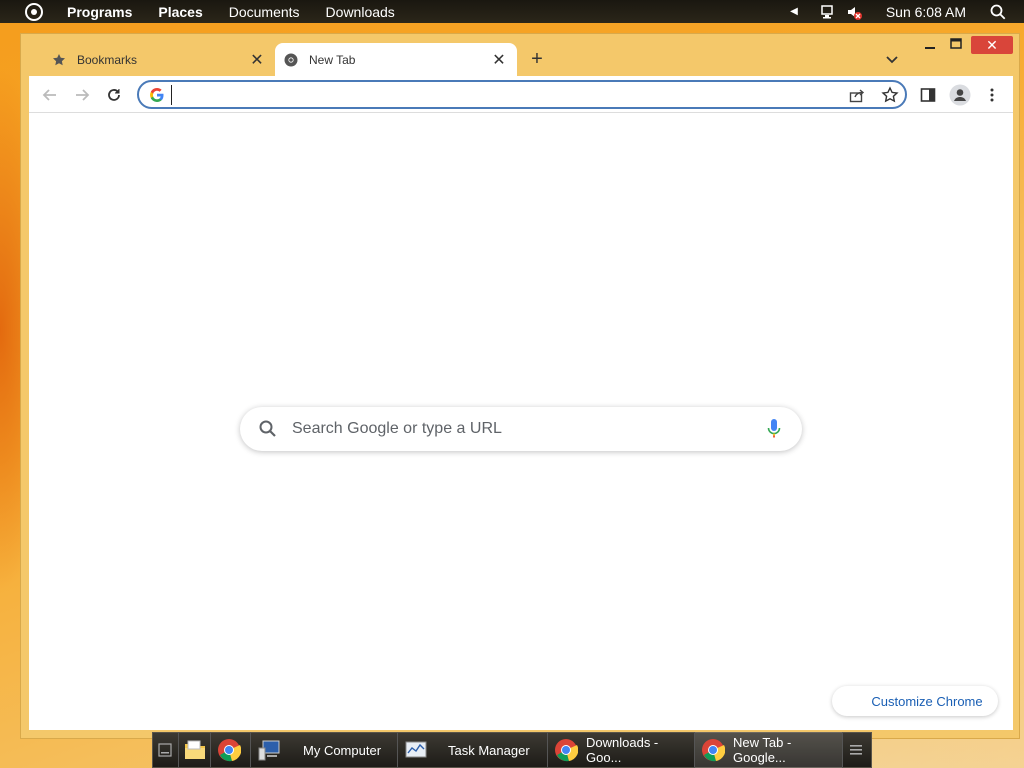 The height and width of the screenshot is (768, 1024). What do you see at coordinates (360, 12) in the screenshot?
I see `menu-downloads: Downloads` at bounding box center [360, 12].